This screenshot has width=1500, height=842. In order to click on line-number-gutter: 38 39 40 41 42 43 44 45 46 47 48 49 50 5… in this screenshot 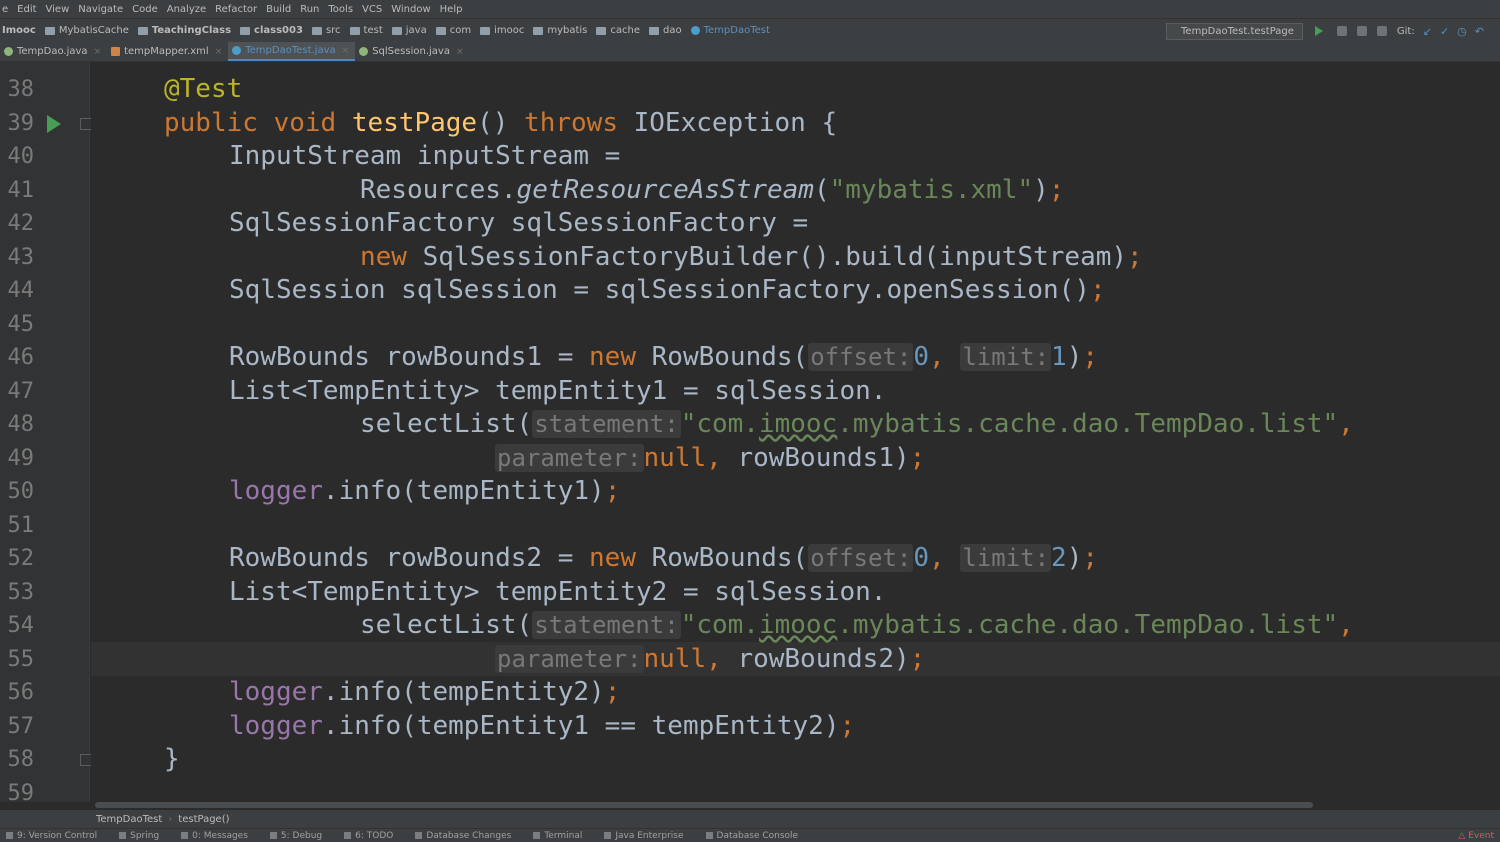, I will do `click(47, 434)`.